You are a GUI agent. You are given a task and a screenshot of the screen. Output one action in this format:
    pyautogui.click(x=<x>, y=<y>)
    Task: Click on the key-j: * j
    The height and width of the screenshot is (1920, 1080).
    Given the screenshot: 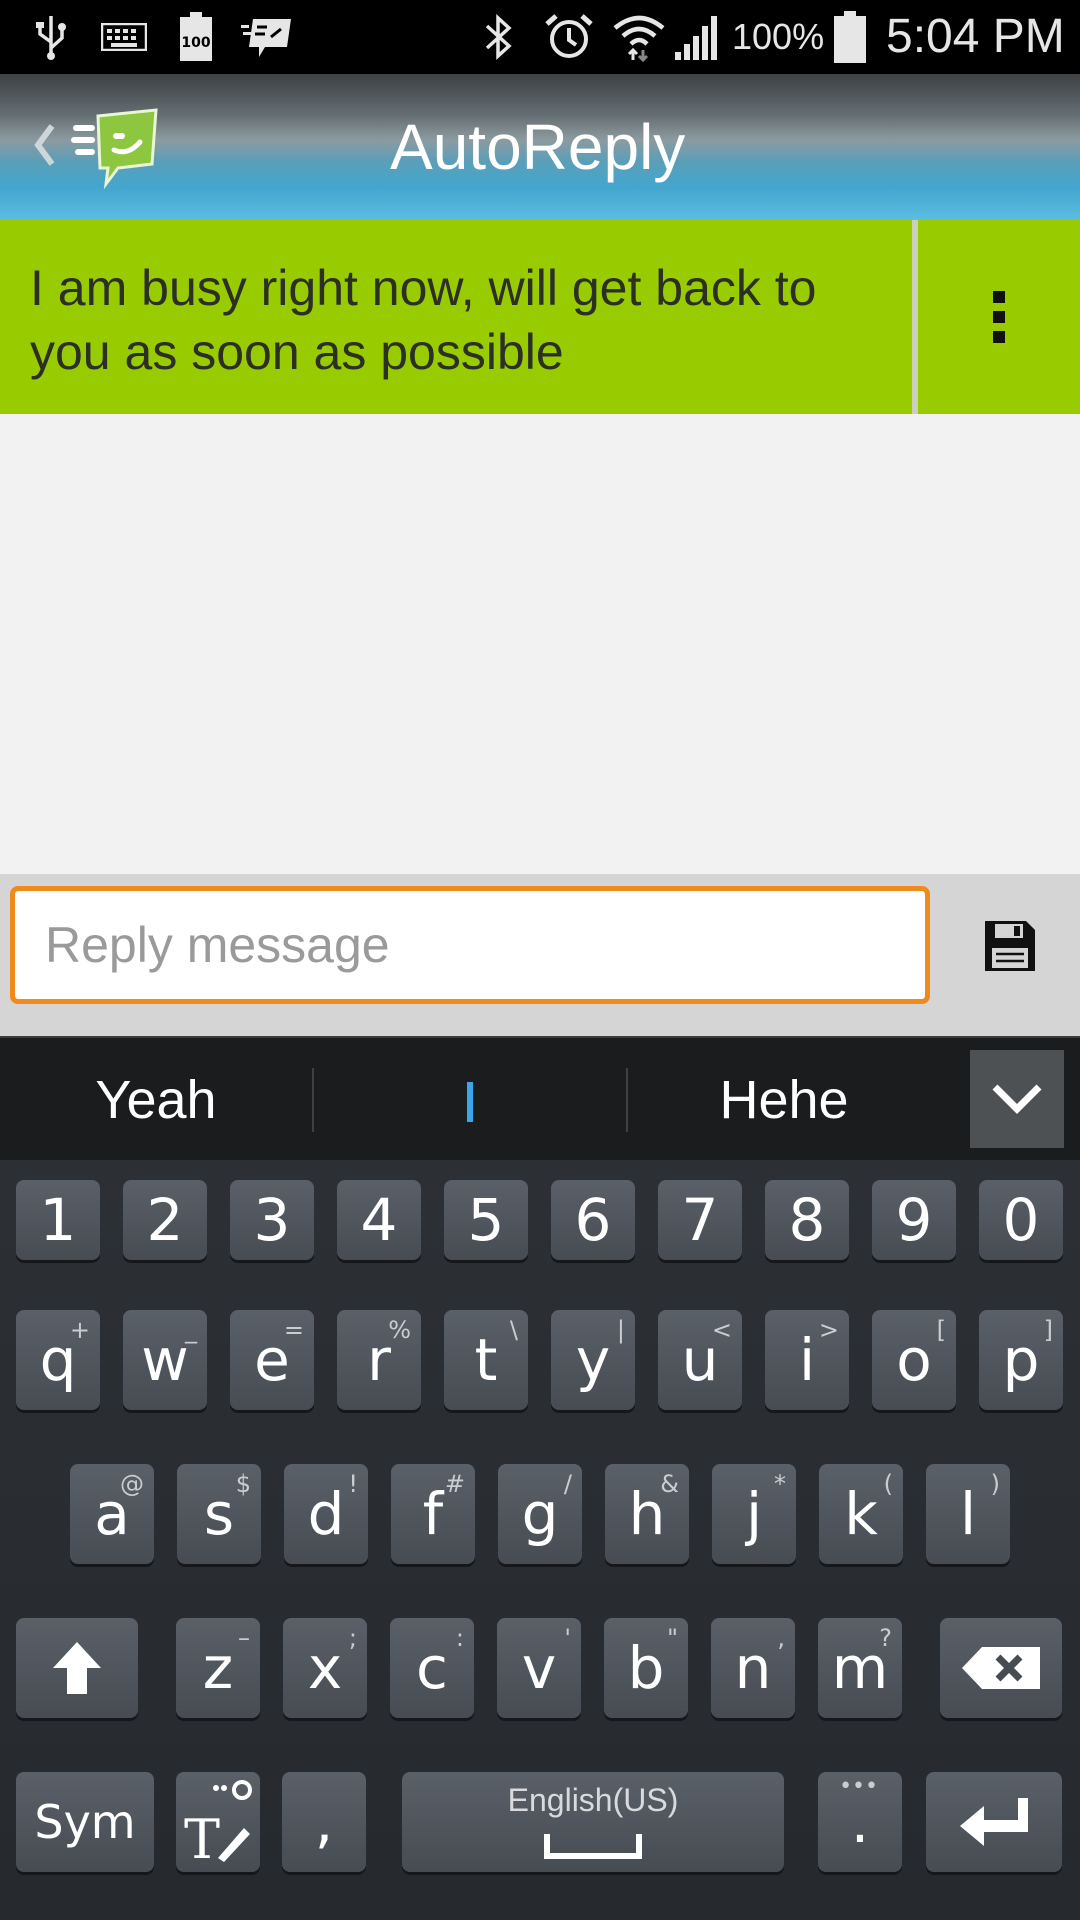 What is the action you would take?
    pyautogui.click(x=754, y=1514)
    